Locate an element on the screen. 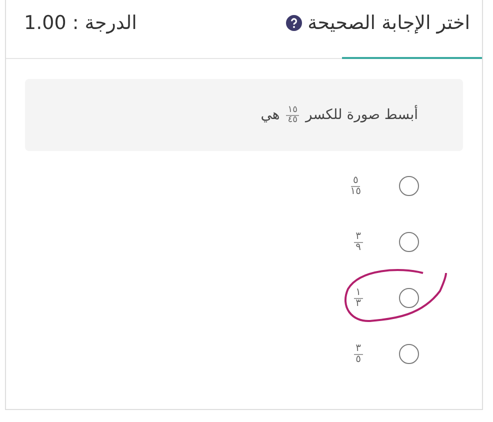  fraction: ٣ ٩ is located at coordinates (358, 242).